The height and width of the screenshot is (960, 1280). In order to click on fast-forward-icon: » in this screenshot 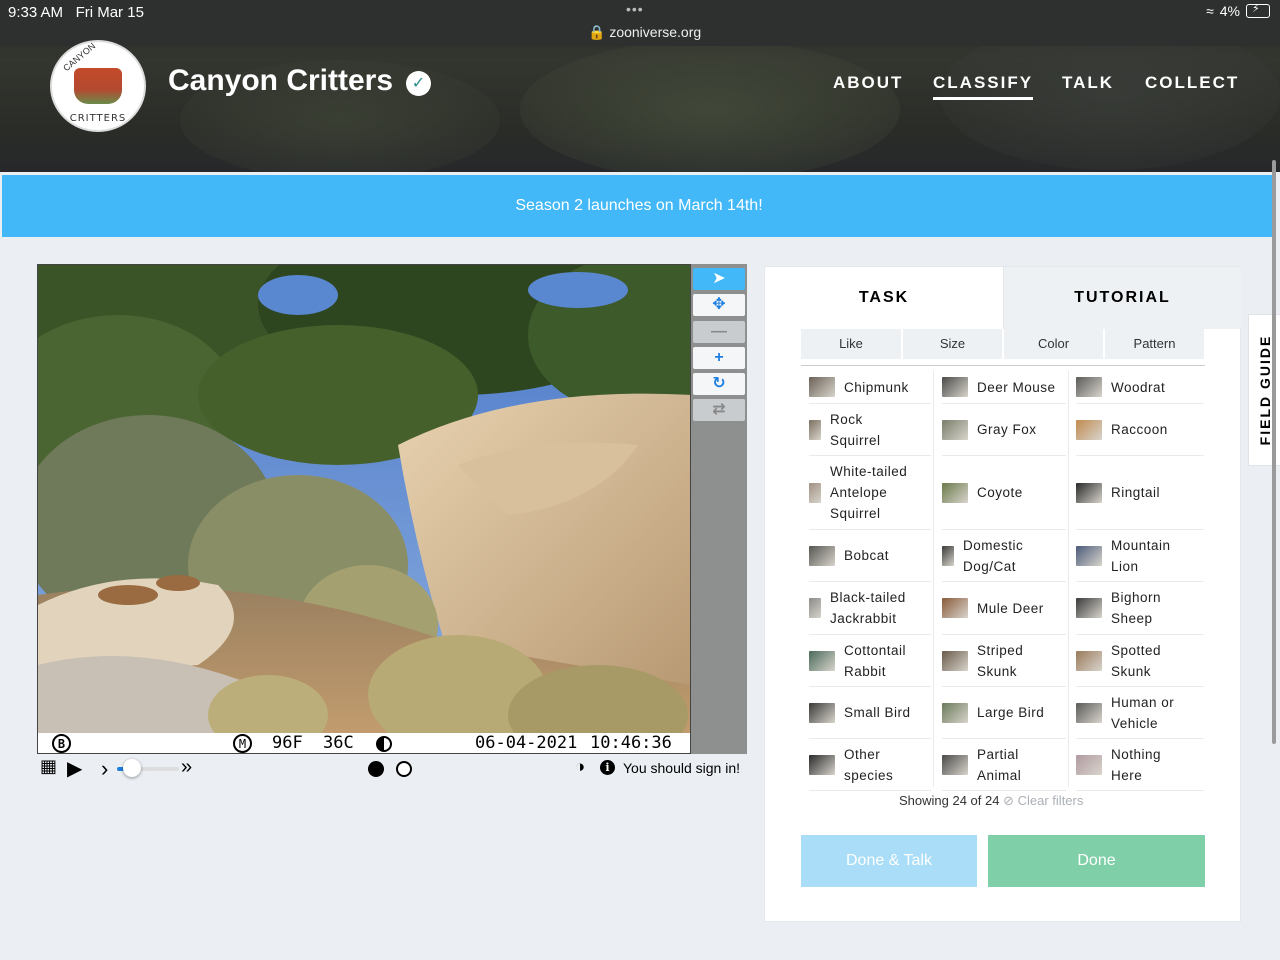, I will do `click(186, 767)`.